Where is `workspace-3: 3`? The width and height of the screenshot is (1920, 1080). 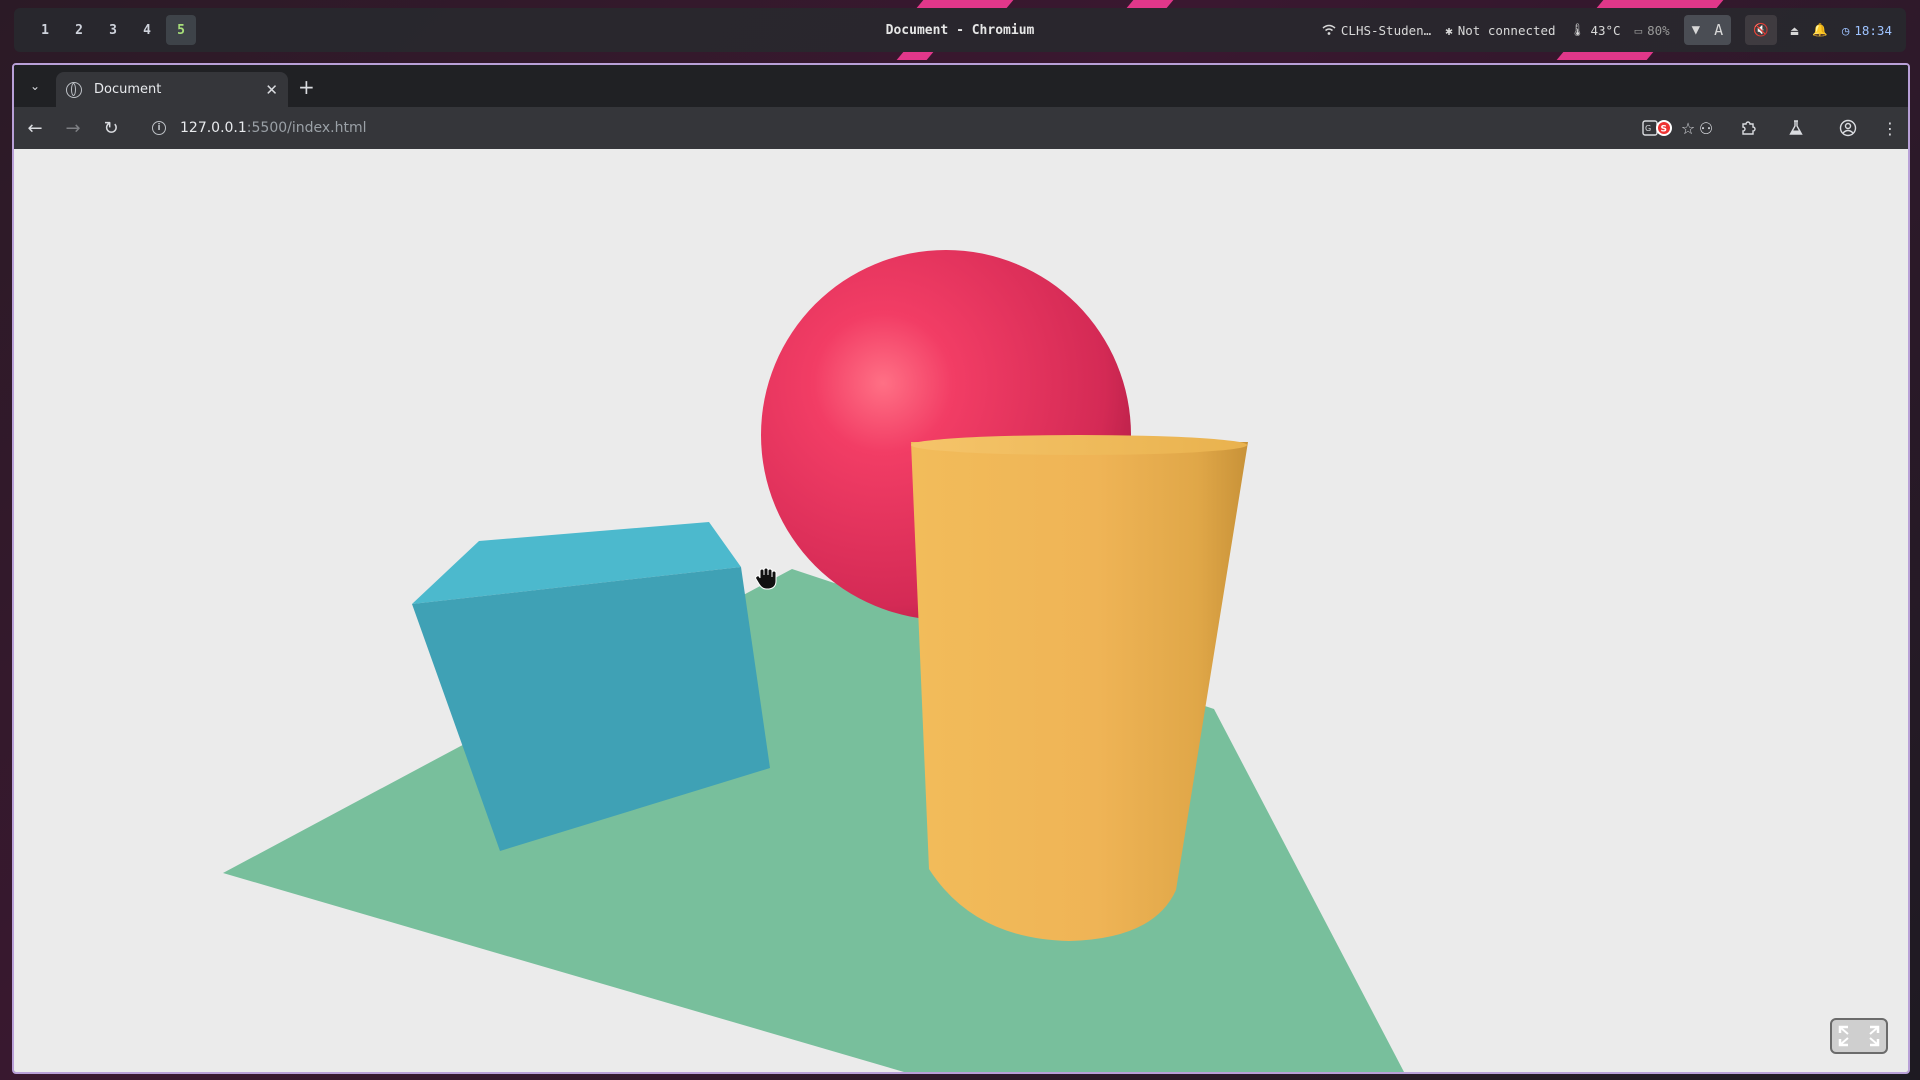 workspace-3: 3 is located at coordinates (113, 30).